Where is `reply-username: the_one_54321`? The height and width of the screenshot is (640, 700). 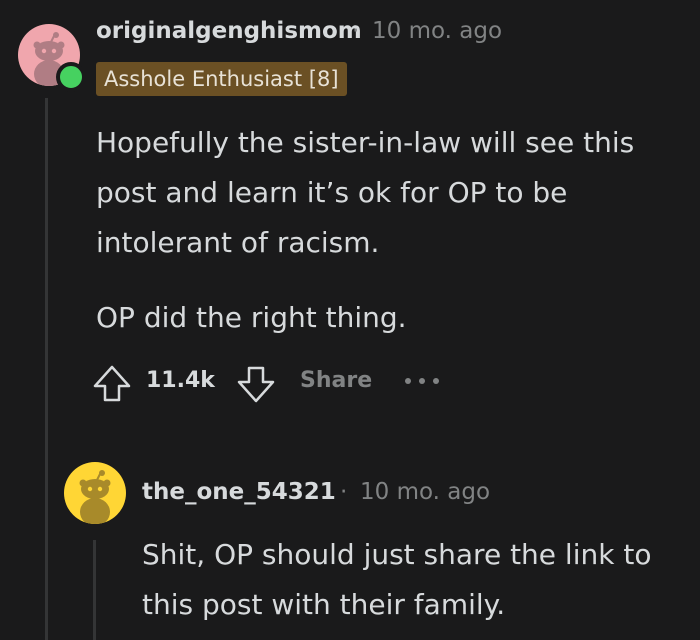
reply-username: the_one_54321 is located at coordinates (239, 492).